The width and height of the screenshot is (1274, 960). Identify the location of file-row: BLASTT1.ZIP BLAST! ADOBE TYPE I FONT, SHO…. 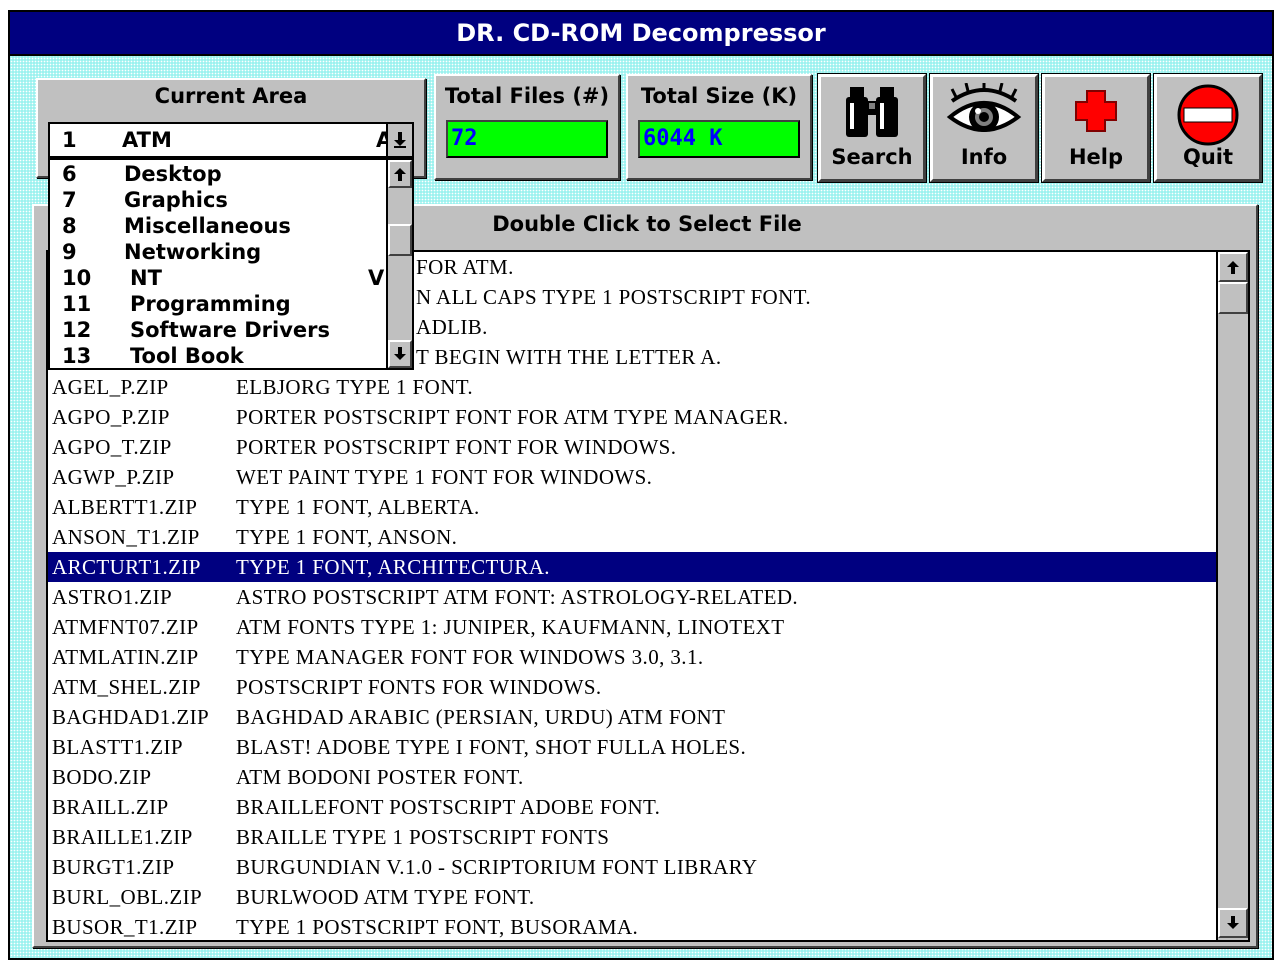
(632, 747).